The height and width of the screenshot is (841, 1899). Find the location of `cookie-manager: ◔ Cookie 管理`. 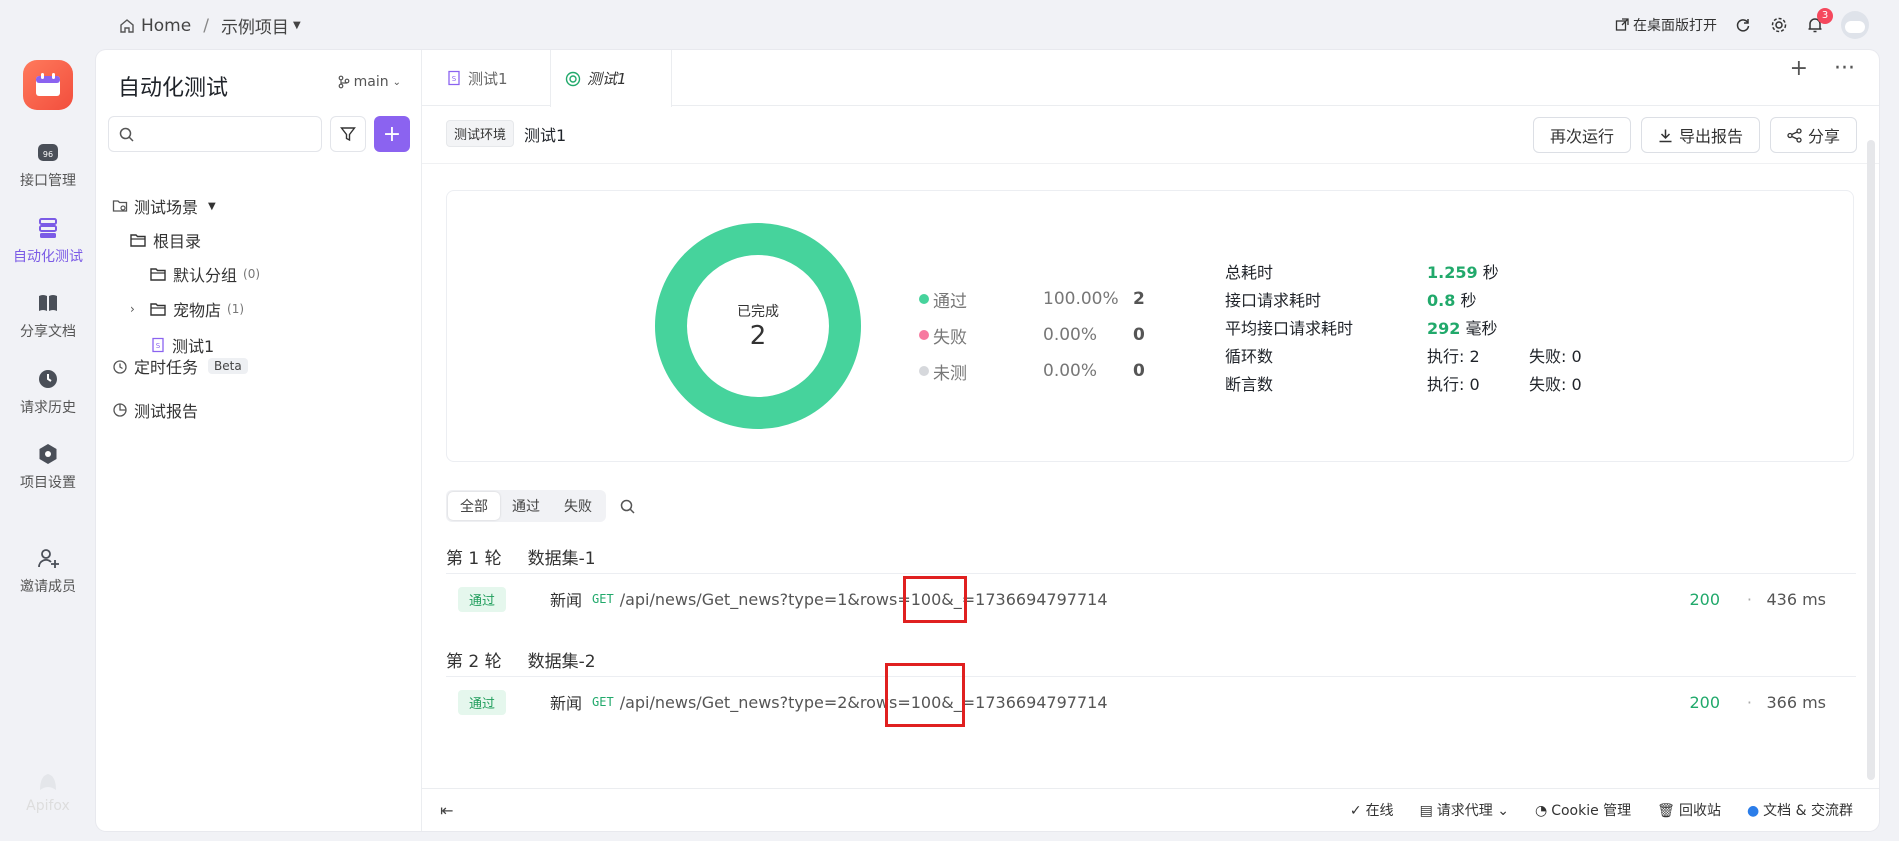

cookie-manager: ◔ Cookie 管理 is located at coordinates (1583, 810).